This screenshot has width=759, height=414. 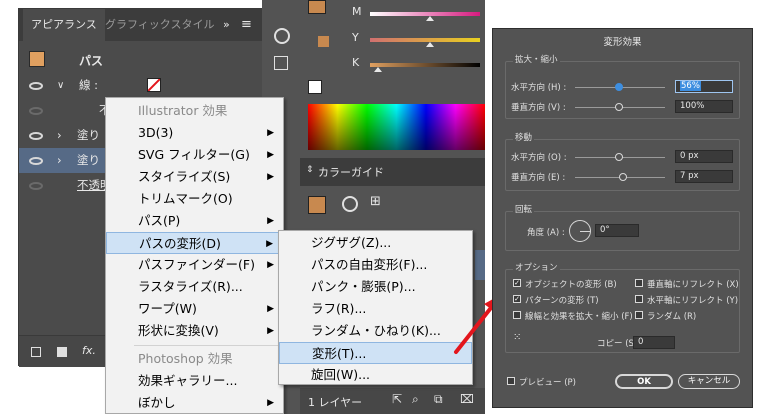 What do you see at coordinates (619, 87) in the screenshot?
I see `h-scale-slider-knob` at bounding box center [619, 87].